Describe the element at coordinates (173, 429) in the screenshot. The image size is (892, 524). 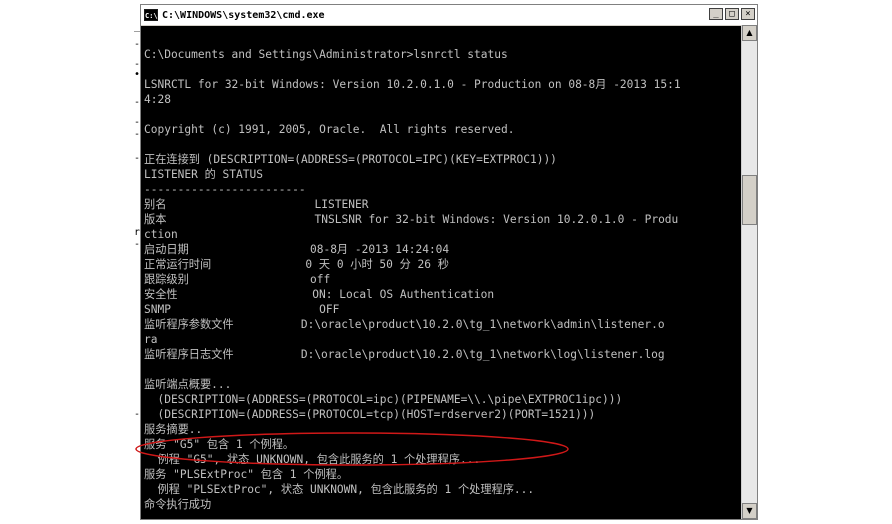
I see `console-line: 服务摘要..` at that location.